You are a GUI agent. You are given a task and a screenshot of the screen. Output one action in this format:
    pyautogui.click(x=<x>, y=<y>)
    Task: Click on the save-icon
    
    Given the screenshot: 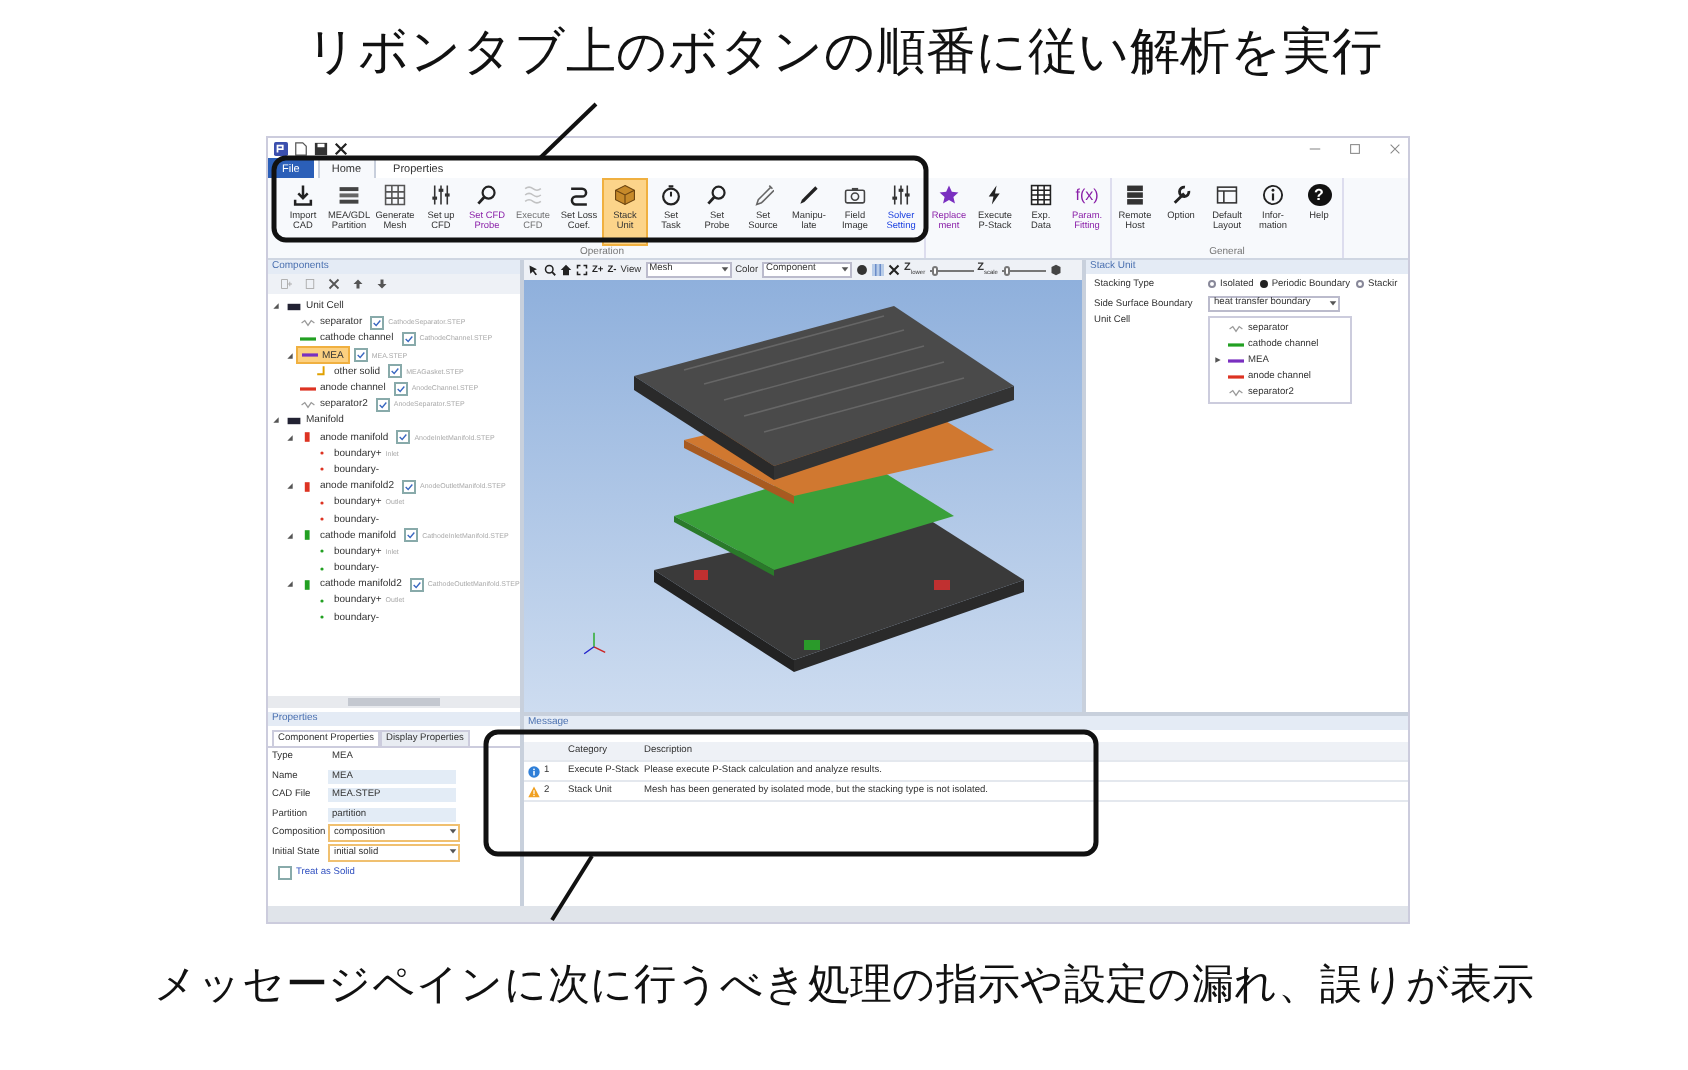 What is the action you would take?
    pyautogui.click(x=321, y=148)
    